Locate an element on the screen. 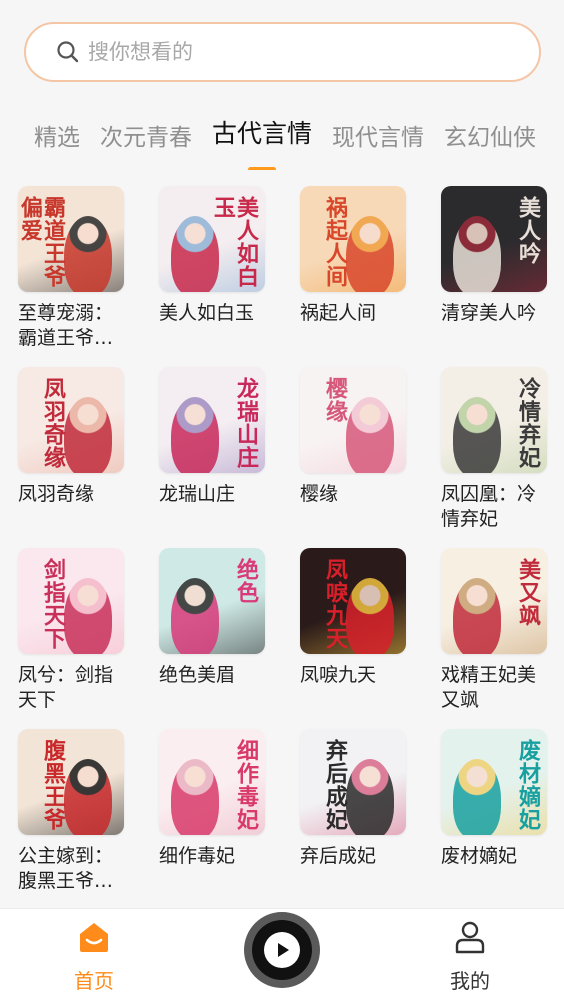 This screenshot has width=564, height=1001. book-cover: 细作毒妃 is located at coordinates (212, 782).